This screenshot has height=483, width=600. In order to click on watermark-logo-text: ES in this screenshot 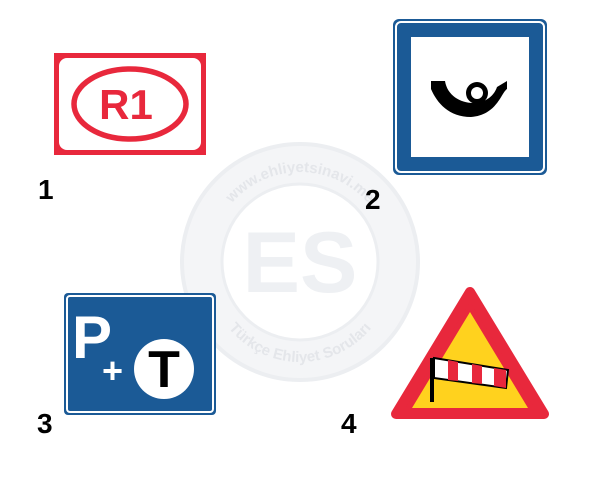, I will do `click(300, 263)`.